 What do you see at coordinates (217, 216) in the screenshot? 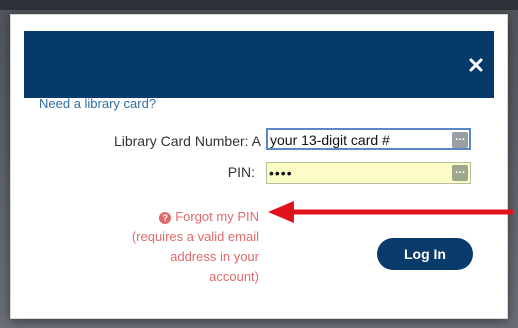
I see `forgot-pin-label: Forgot my PIN` at bounding box center [217, 216].